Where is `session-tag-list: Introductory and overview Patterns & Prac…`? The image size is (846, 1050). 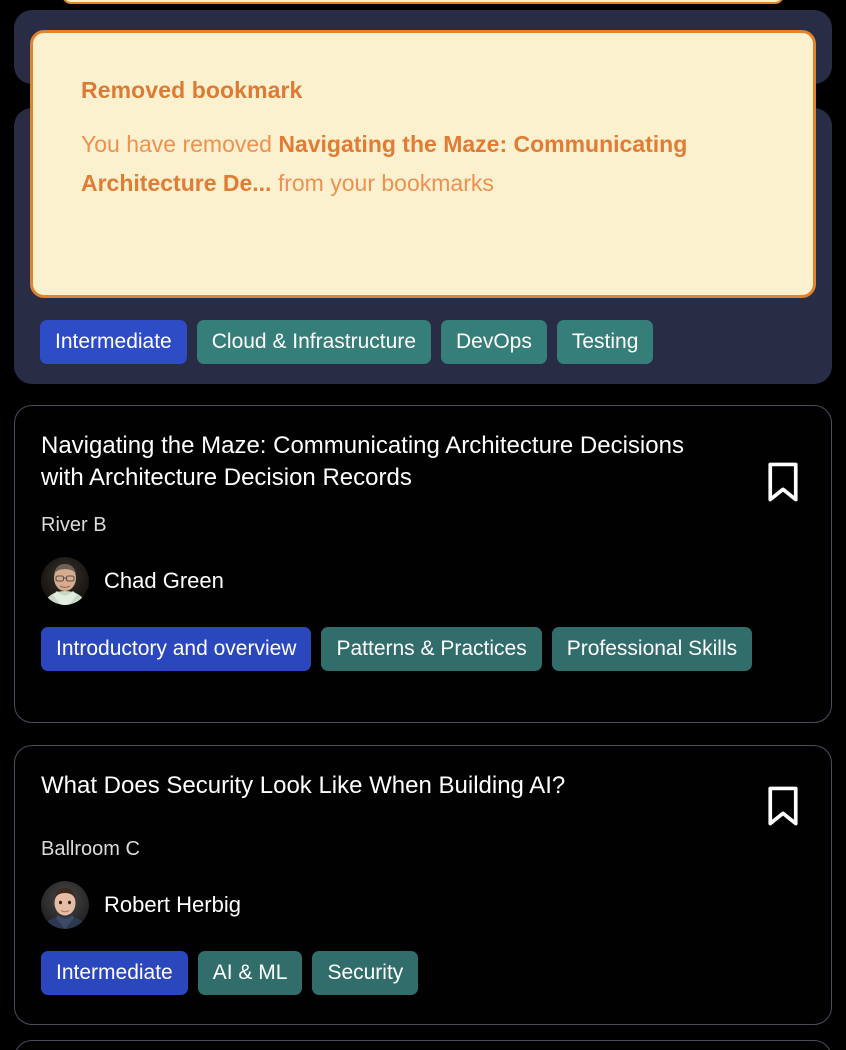
session-tag-list: Introductory and overview Patterns & Prac… is located at coordinates (423, 649).